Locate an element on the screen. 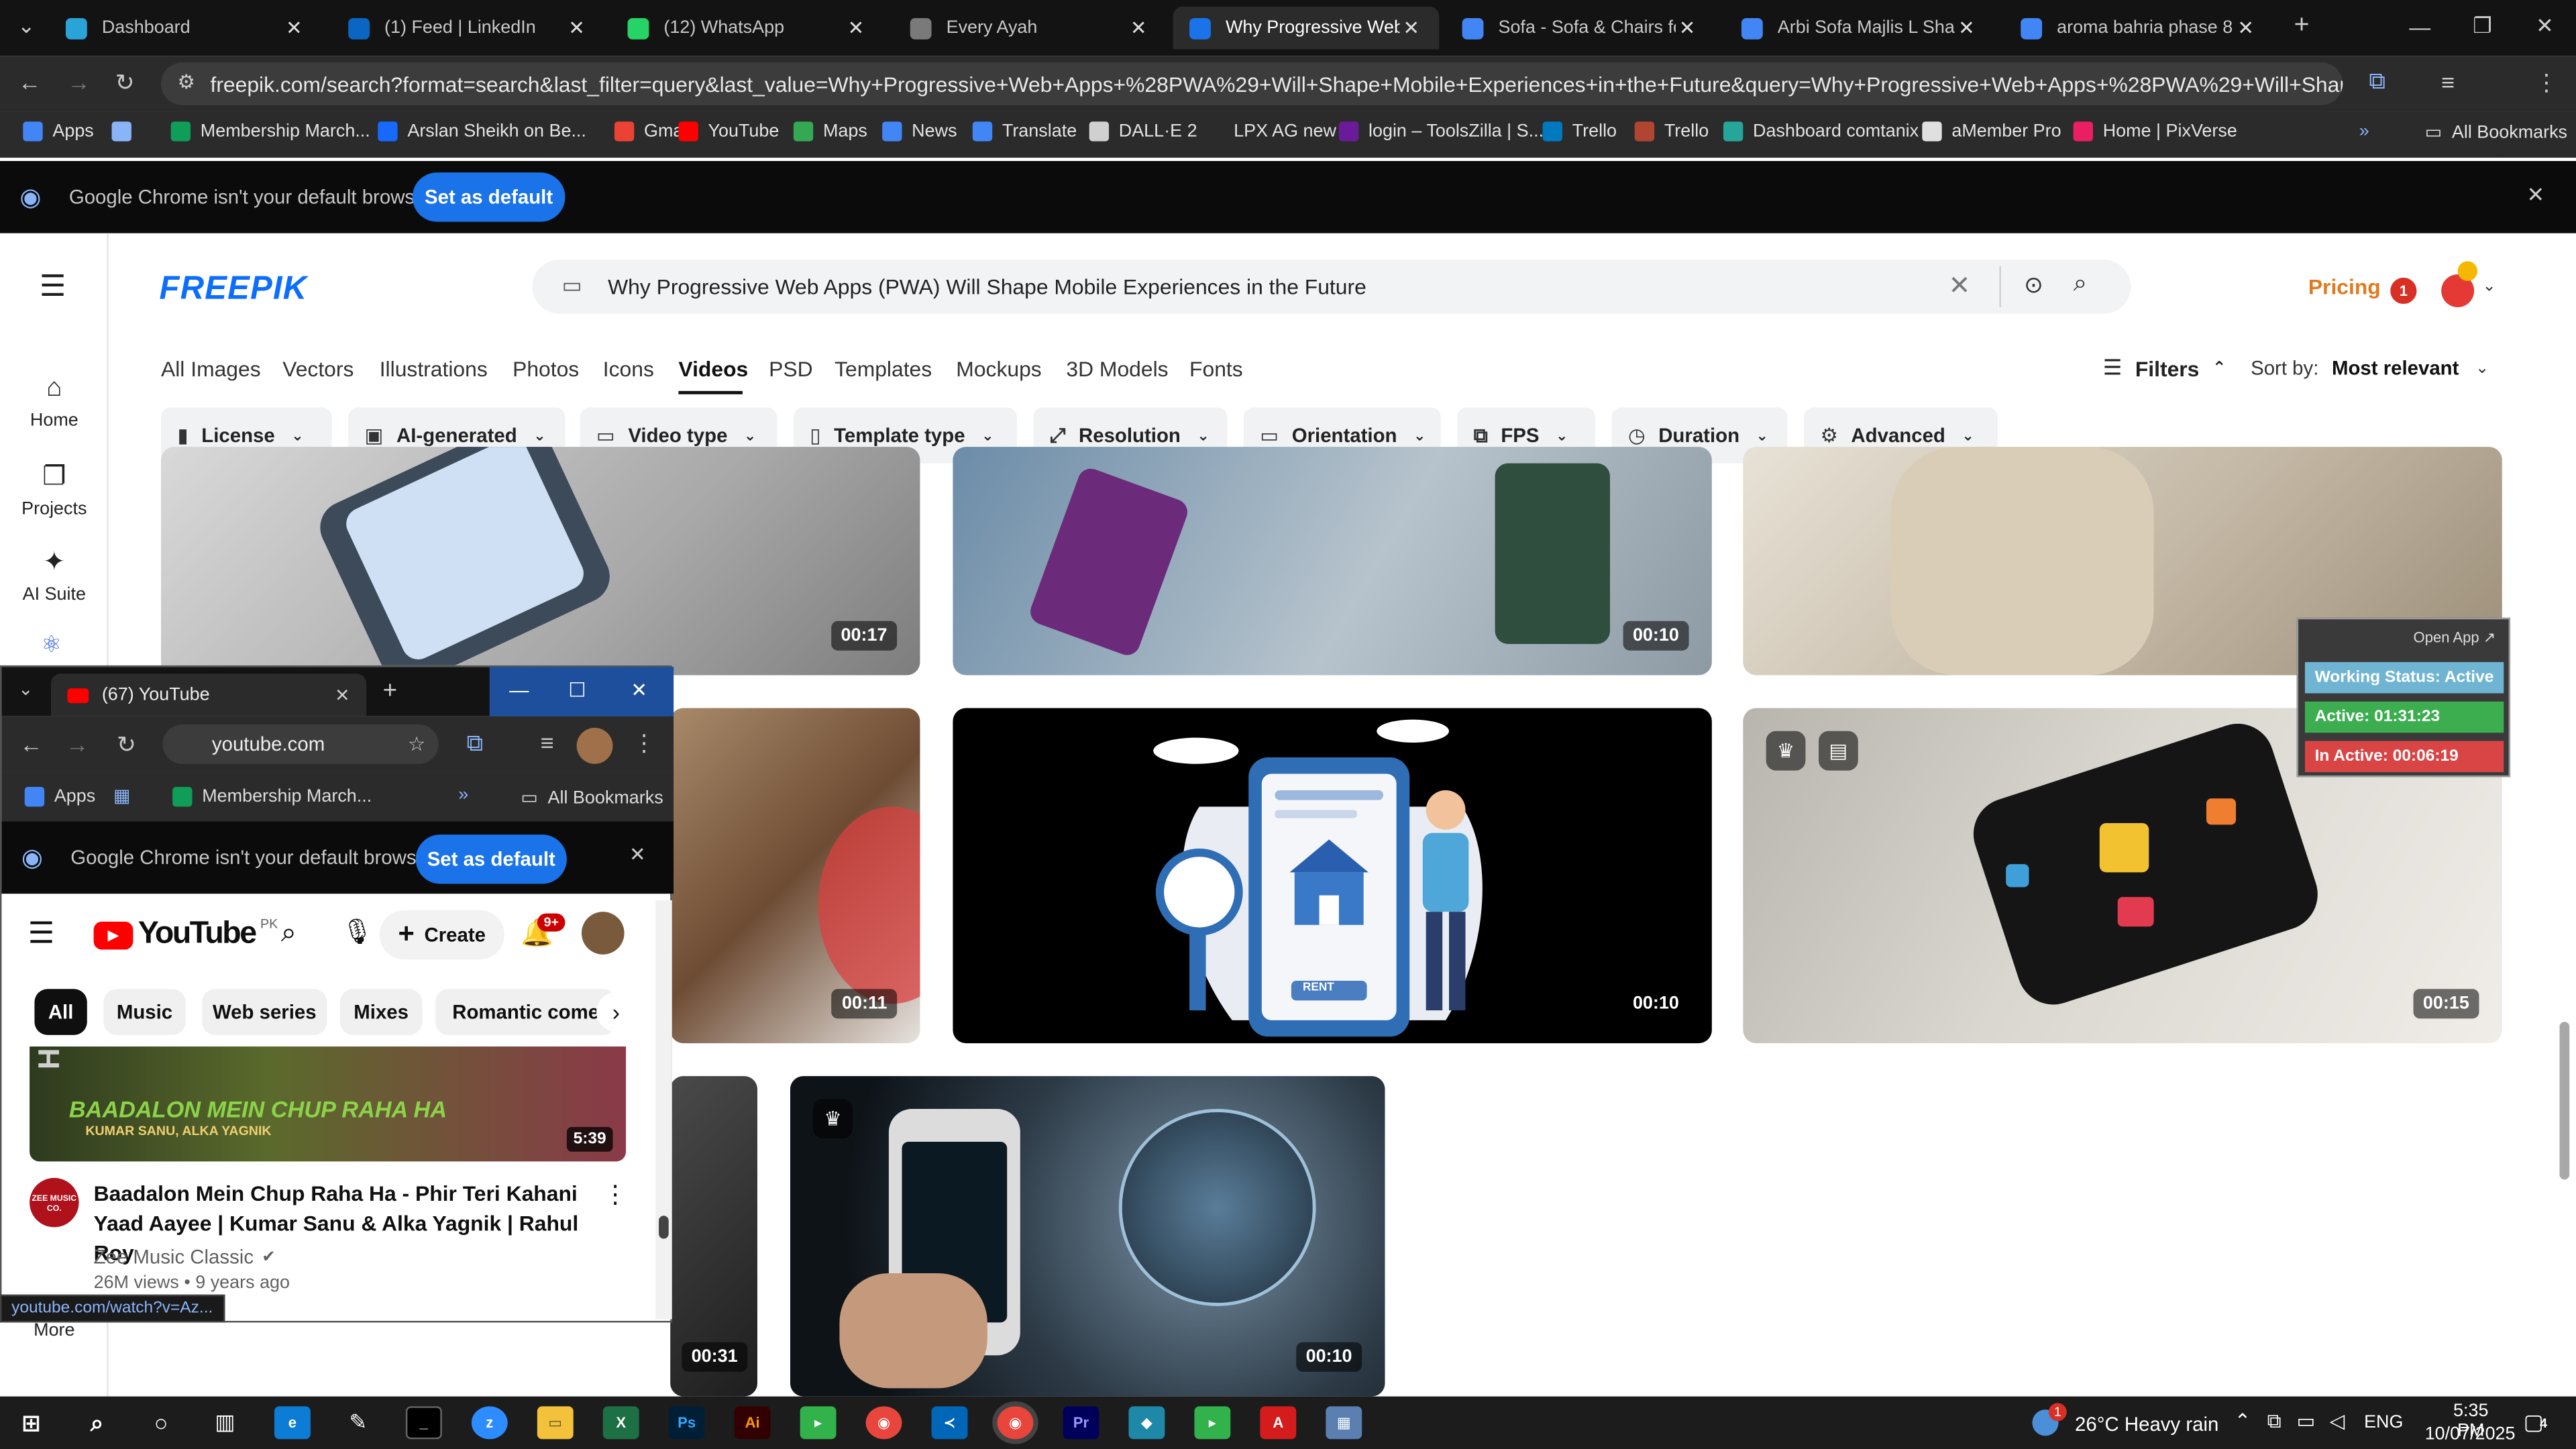 The image size is (2576, 1449). browser-tab: Sofa - Sofa & Chairs for s✕ is located at coordinates (1580, 28).